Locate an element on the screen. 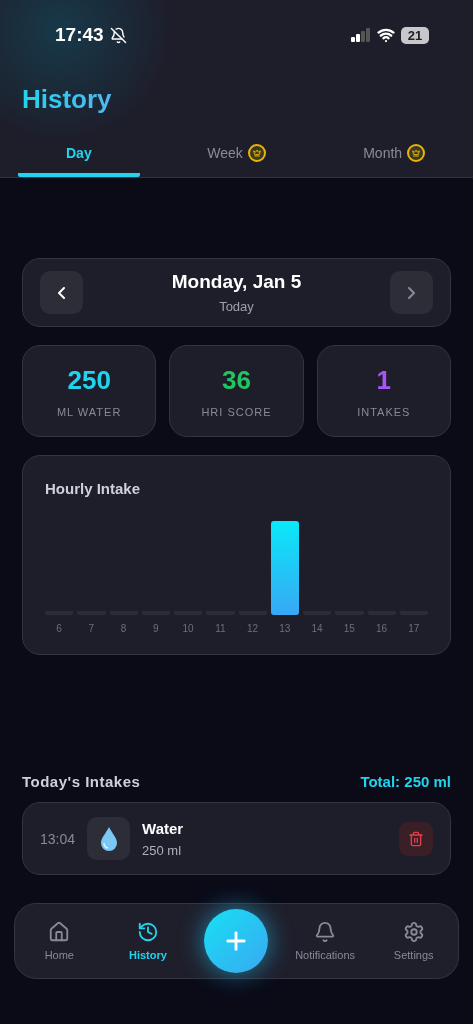 This screenshot has height=1024, width=473. signal-icon is located at coordinates (361, 35).